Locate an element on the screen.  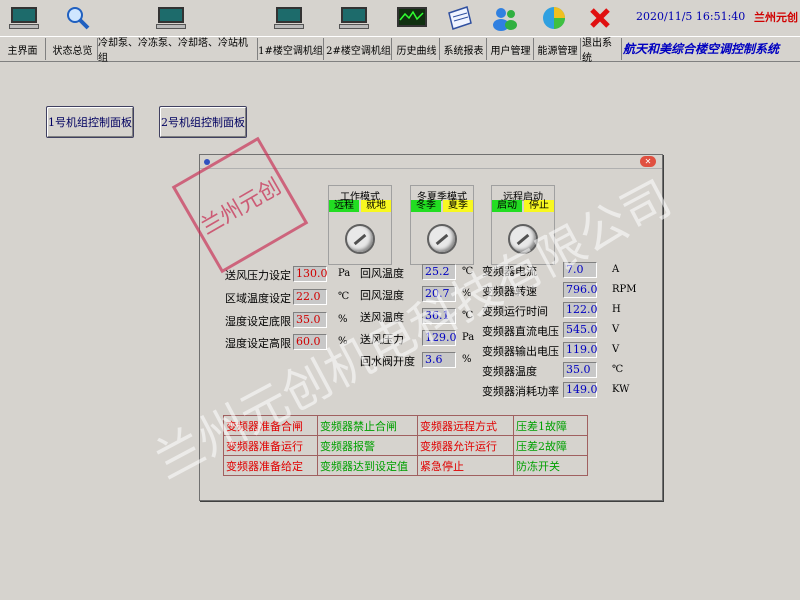
work-mode-switch: 工作模式 远程 就地 is located at coordinates (360, 225).